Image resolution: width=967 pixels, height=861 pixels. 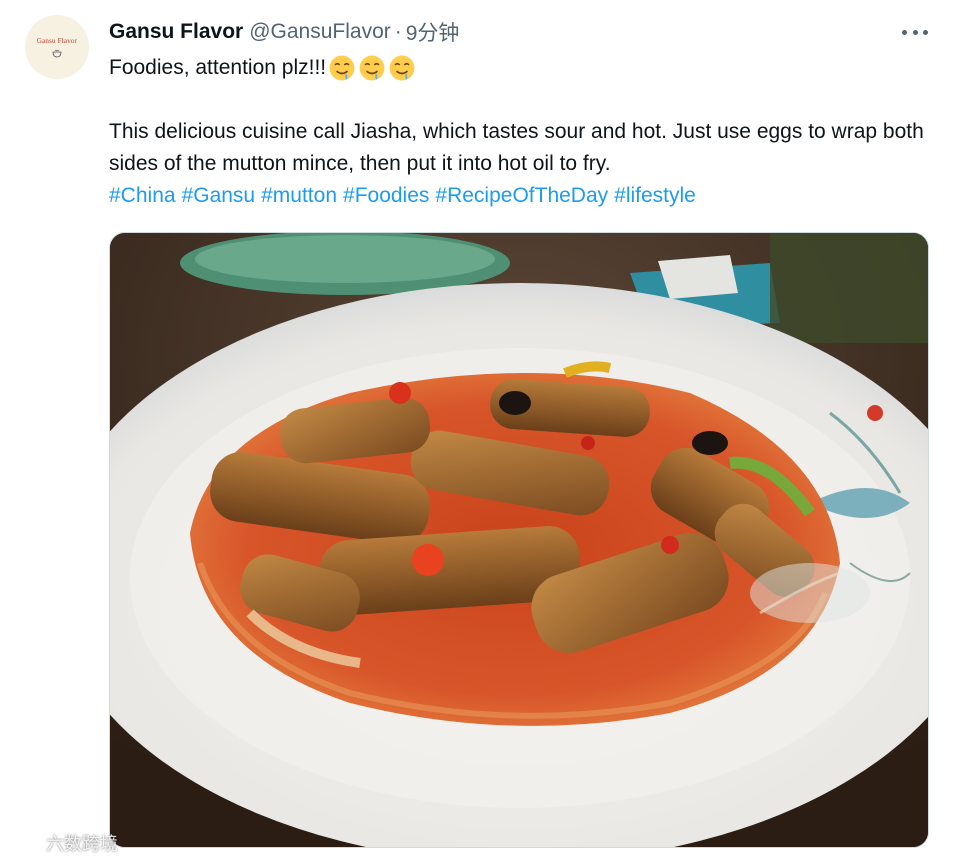 What do you see at coordinates (386, 195) in the screenshot?
I see `hashtag-link-foodies: #Foodies` at bounding box center [386, 195].